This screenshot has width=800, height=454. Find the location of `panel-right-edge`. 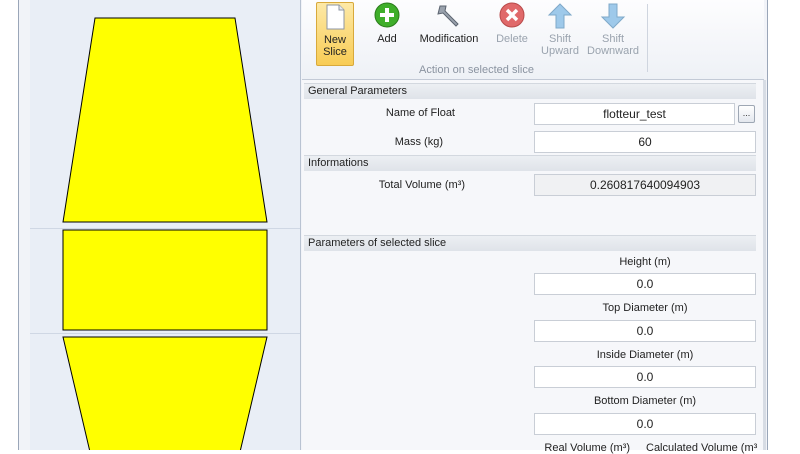

panel-right-edge is located at coordinates (764, 265).